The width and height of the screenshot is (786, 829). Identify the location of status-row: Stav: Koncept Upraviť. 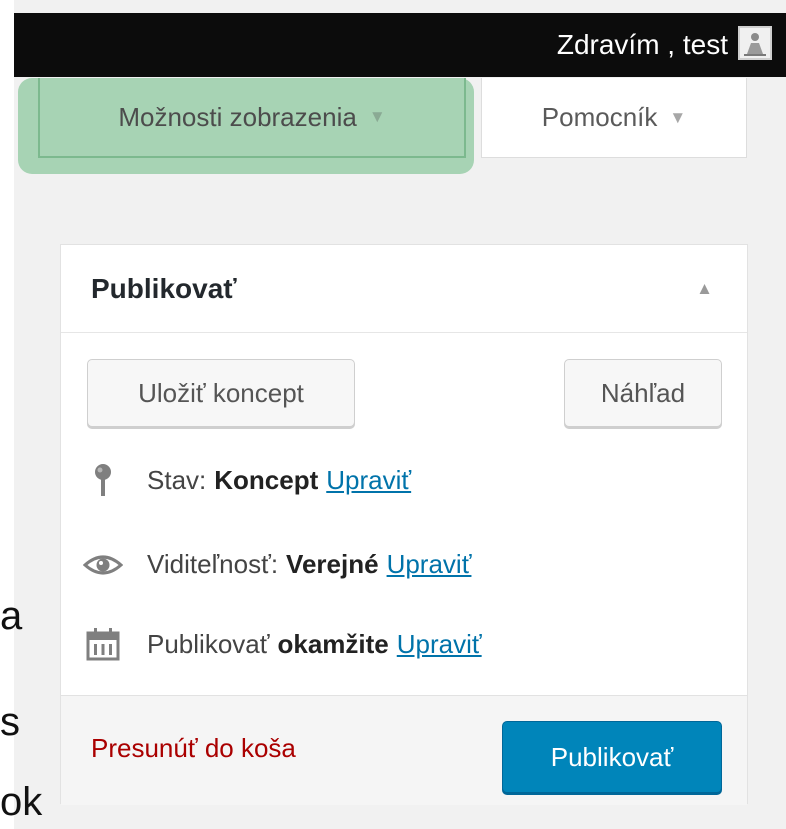
(247, 480).